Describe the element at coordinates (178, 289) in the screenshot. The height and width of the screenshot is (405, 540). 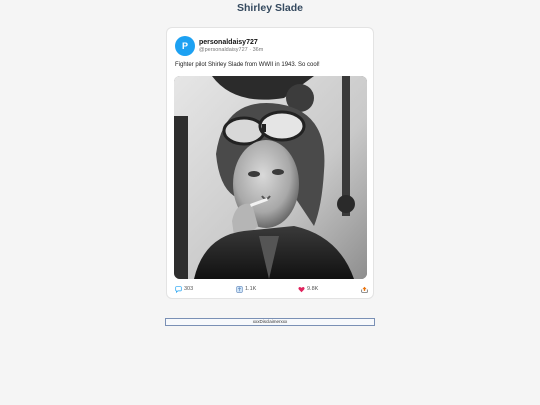
I see `comment-icon` at that location.